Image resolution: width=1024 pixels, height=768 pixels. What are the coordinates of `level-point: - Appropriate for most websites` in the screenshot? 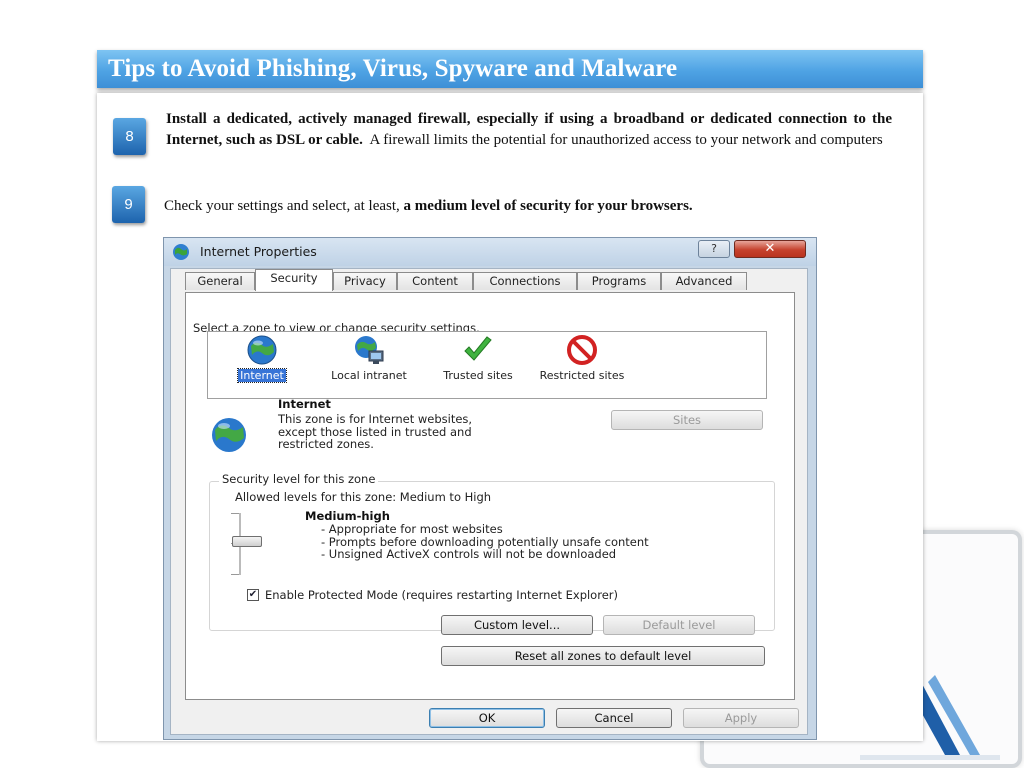 It's located at (412, 529).